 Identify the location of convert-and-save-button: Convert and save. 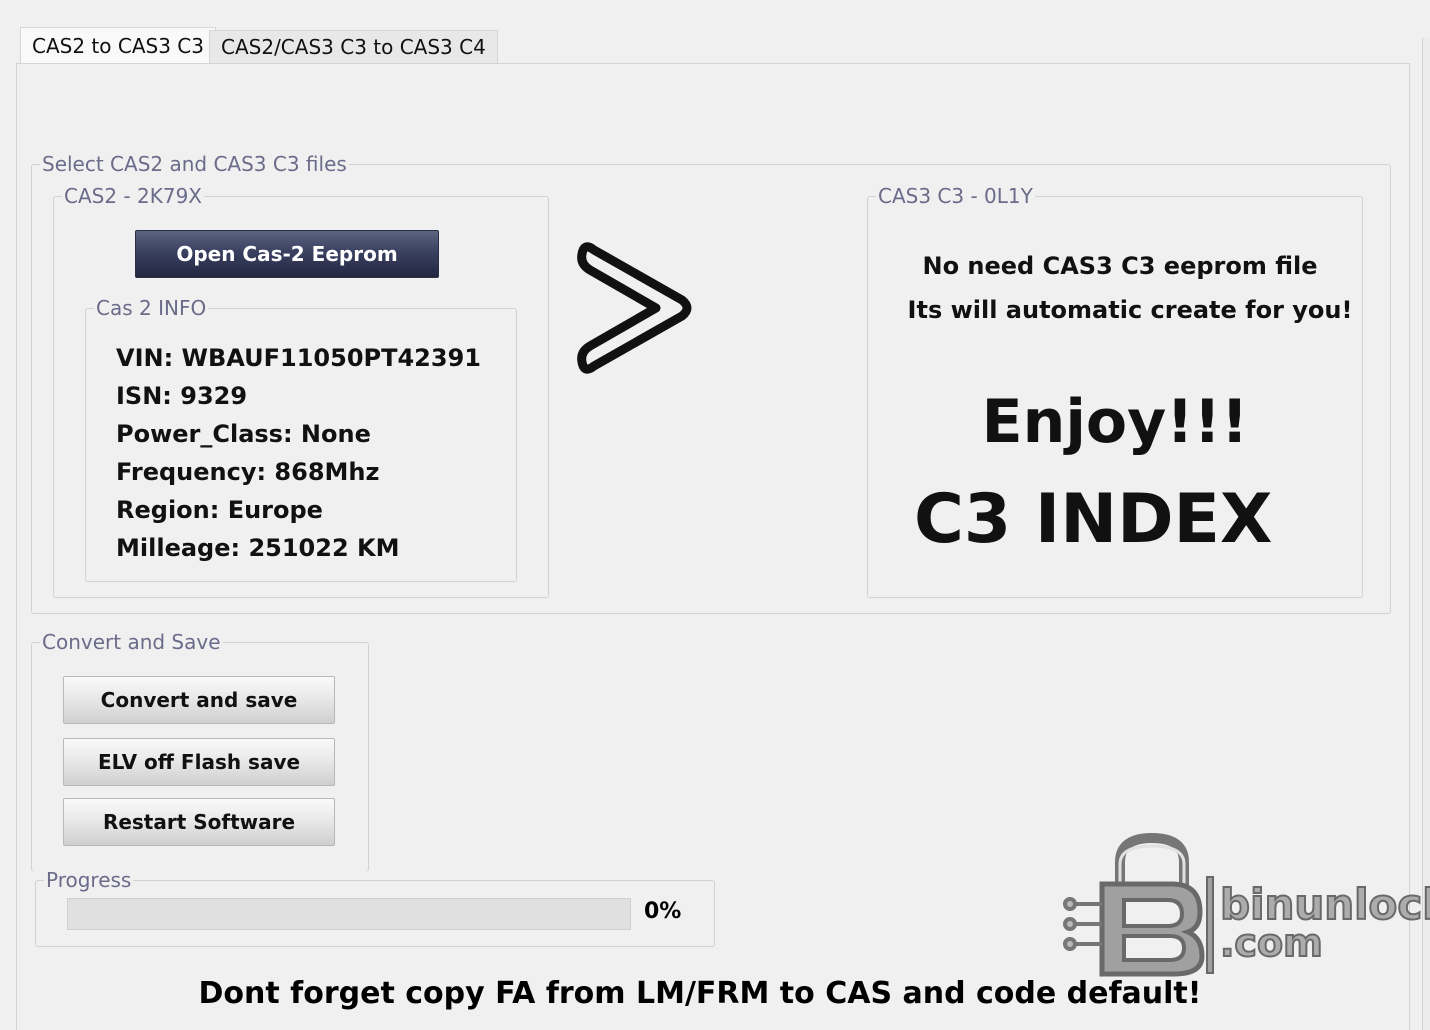
(199, 700).